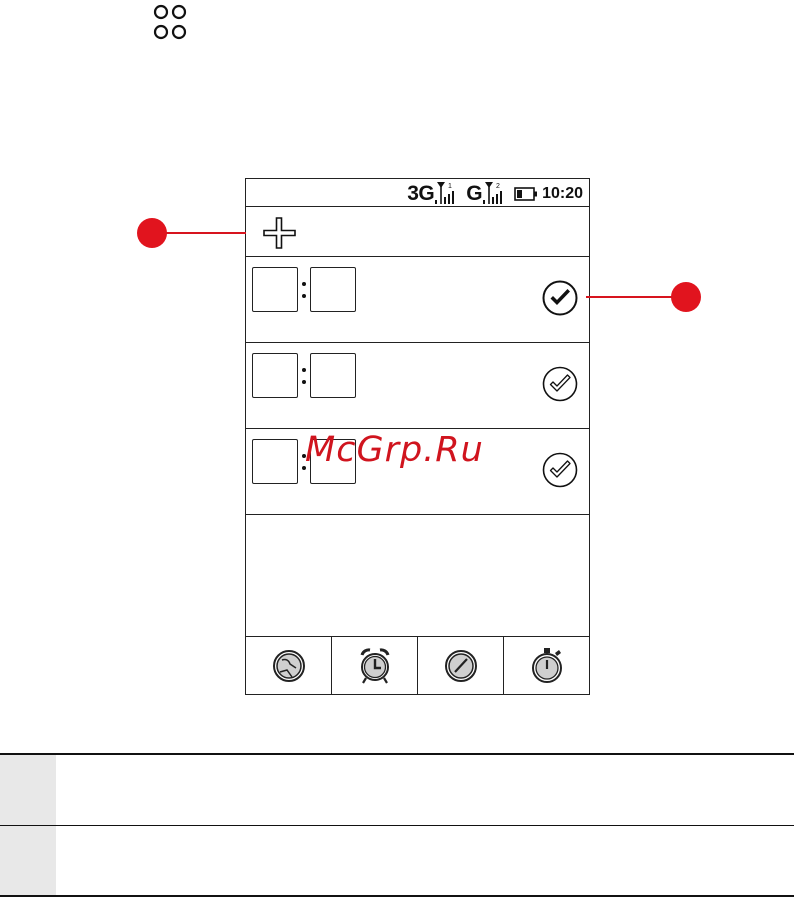  Describe the element at coordinates (450, 186) in the screenshot. I see `sim-index-1: 1` at that location.